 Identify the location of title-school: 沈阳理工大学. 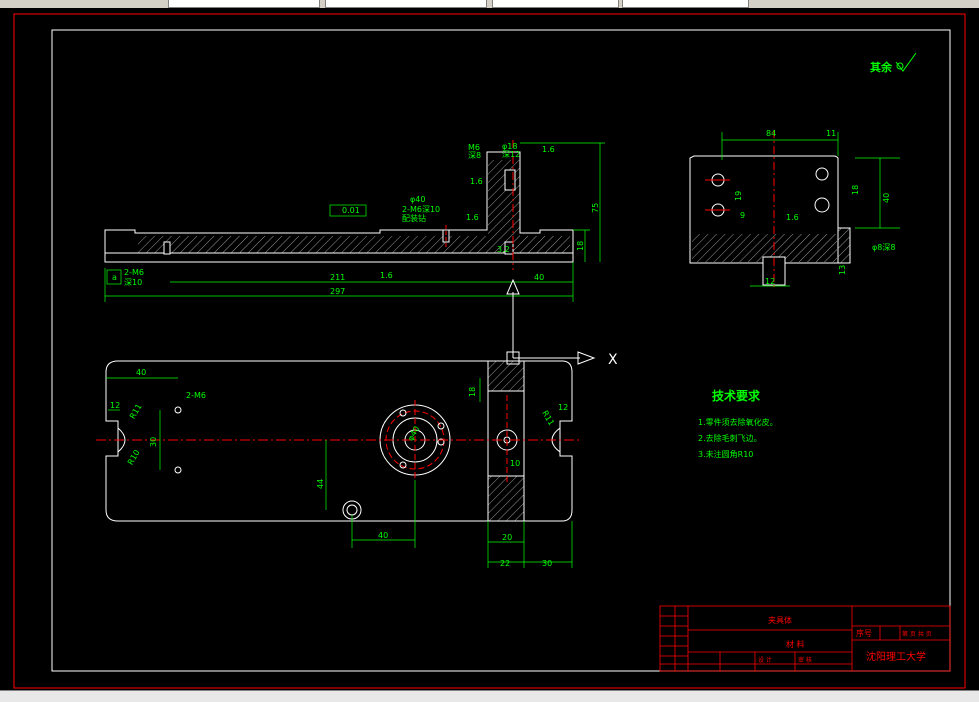
(896, 656).